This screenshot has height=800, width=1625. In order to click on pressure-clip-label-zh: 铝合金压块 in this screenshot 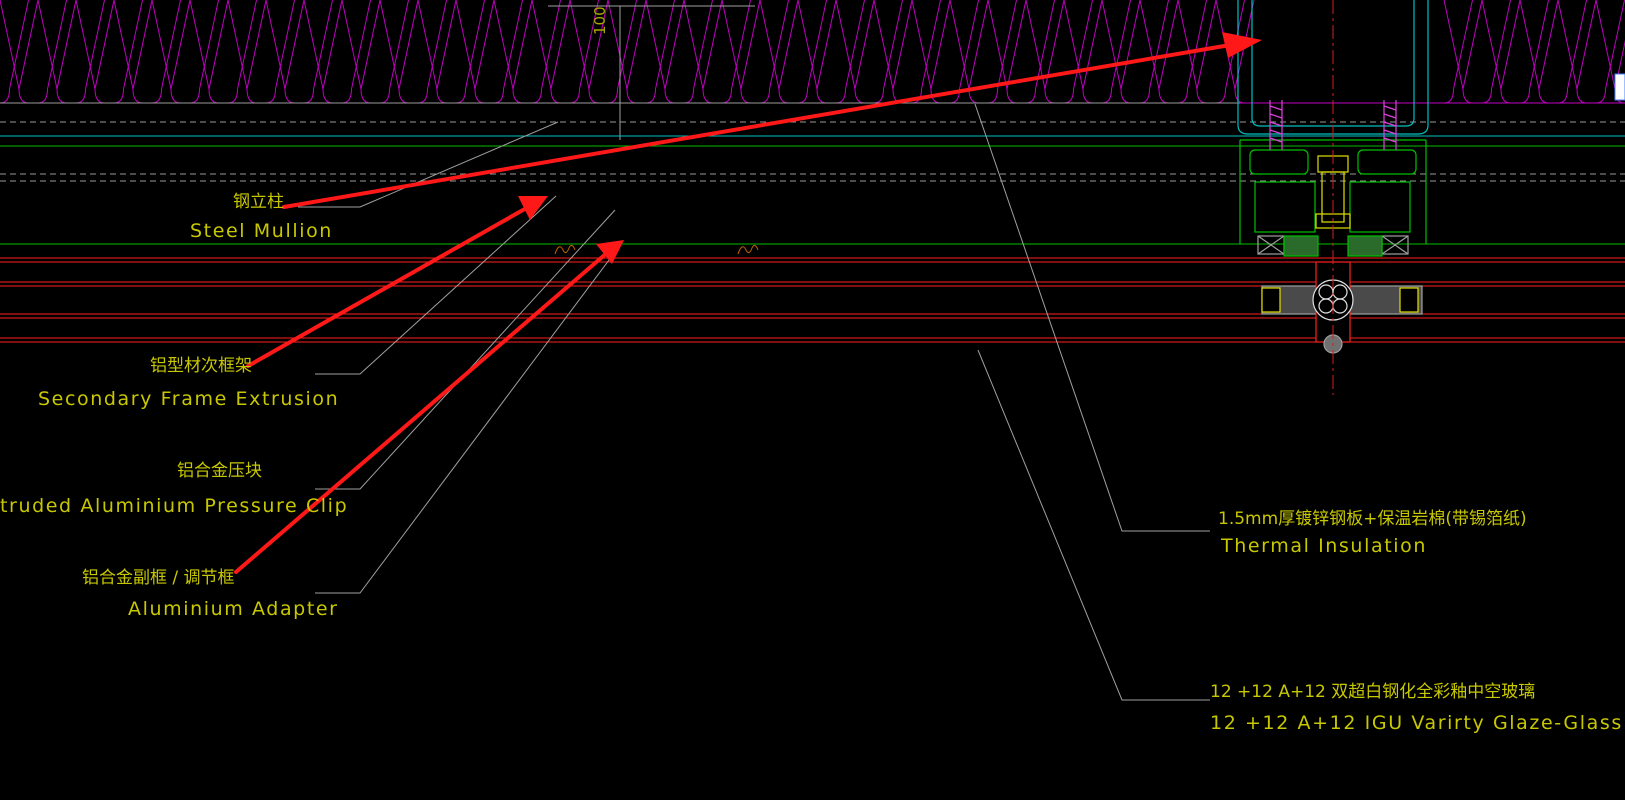, I will do `click(219, 471)`.